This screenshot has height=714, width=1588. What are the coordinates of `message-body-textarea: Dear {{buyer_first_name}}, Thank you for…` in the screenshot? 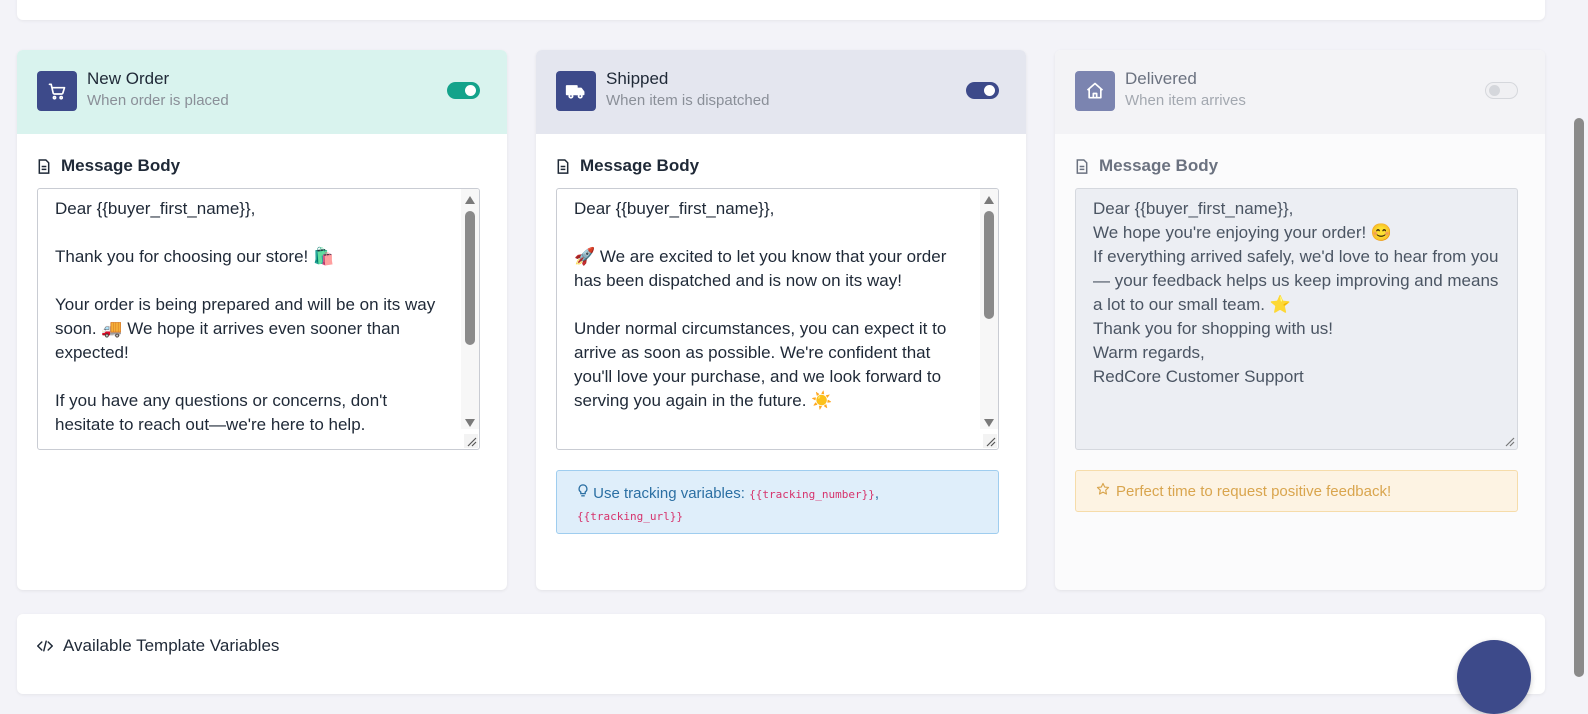 It's located at (258, 319).